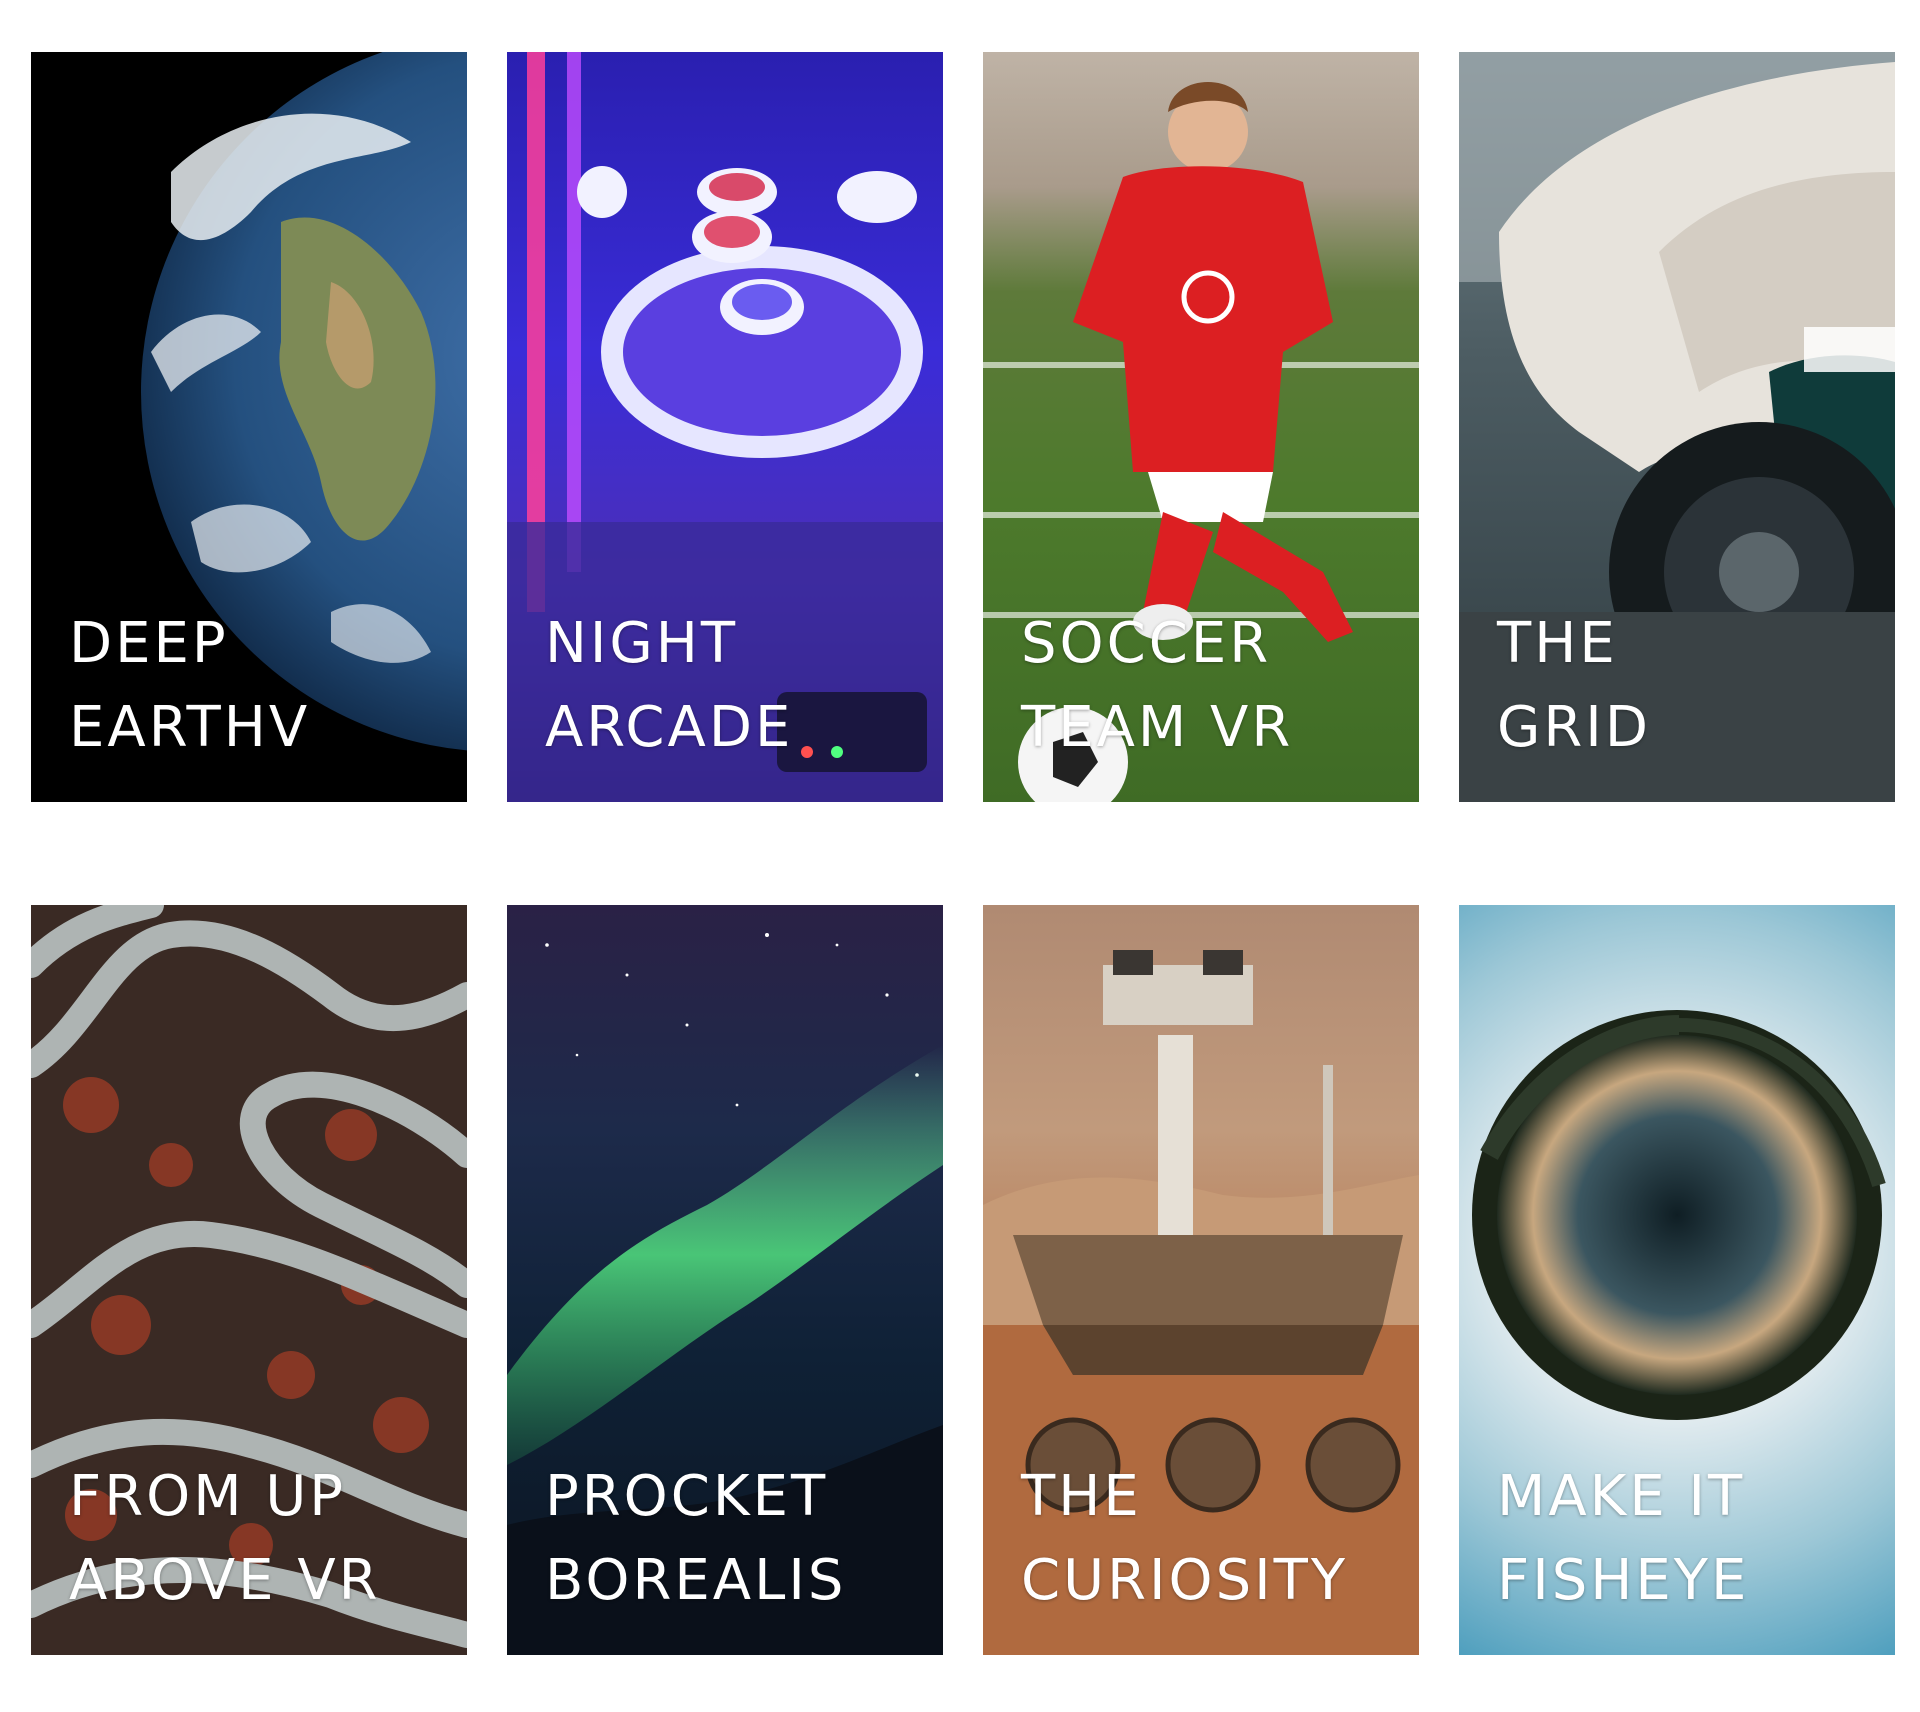  What do you see at coordinates (190, 727) in the screenshot?
I see `card-title-line2: EARTHV` at bounding box center [190, 727].